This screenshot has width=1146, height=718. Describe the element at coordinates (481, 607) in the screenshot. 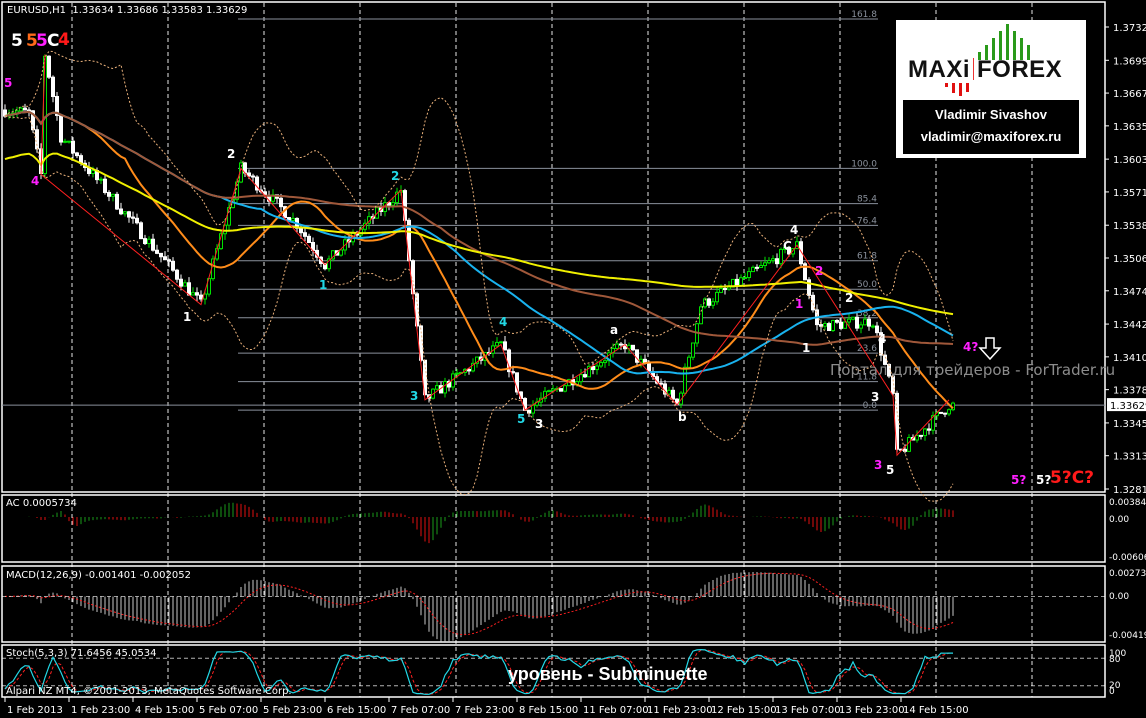

I see `macd-histogram` at that location.